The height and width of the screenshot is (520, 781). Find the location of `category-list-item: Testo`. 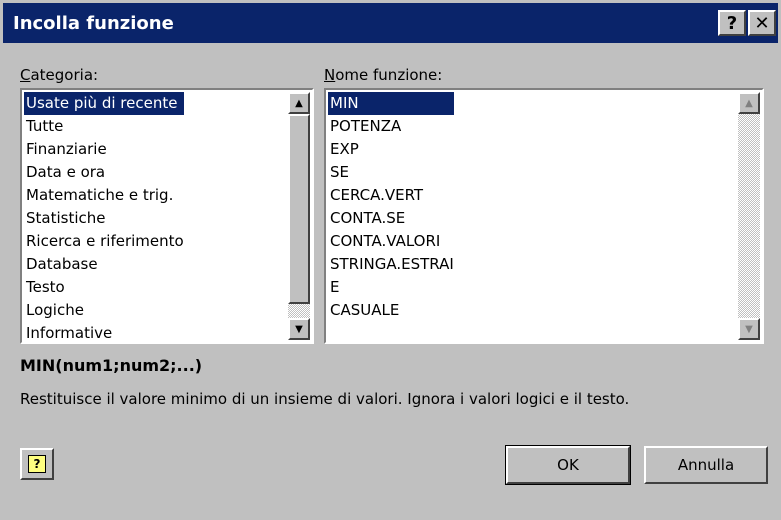

category-list-item: Testo is located at coordinates (104, 287).